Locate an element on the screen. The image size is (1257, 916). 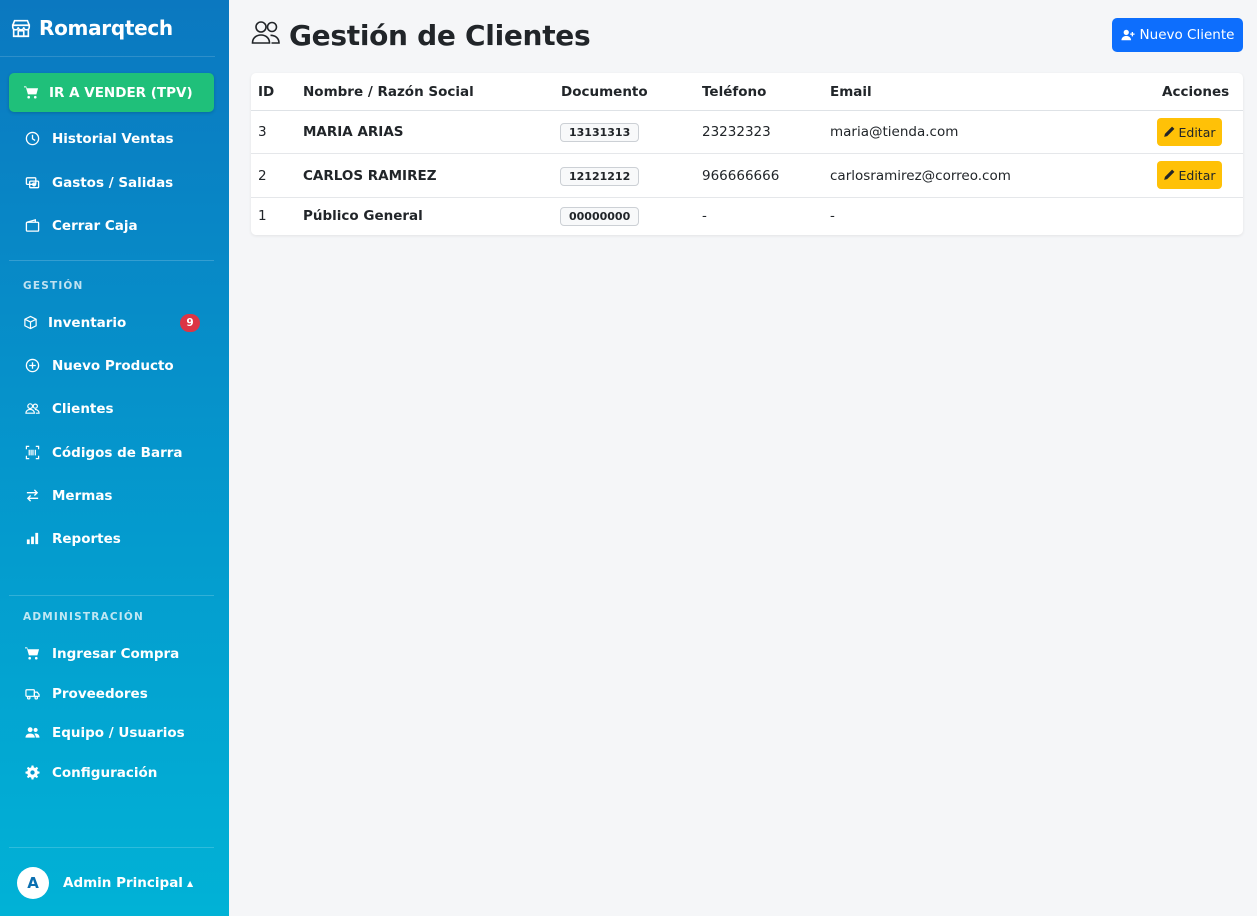
sidebar-item-inventario: Inventario is located at coordinates (74, 322).